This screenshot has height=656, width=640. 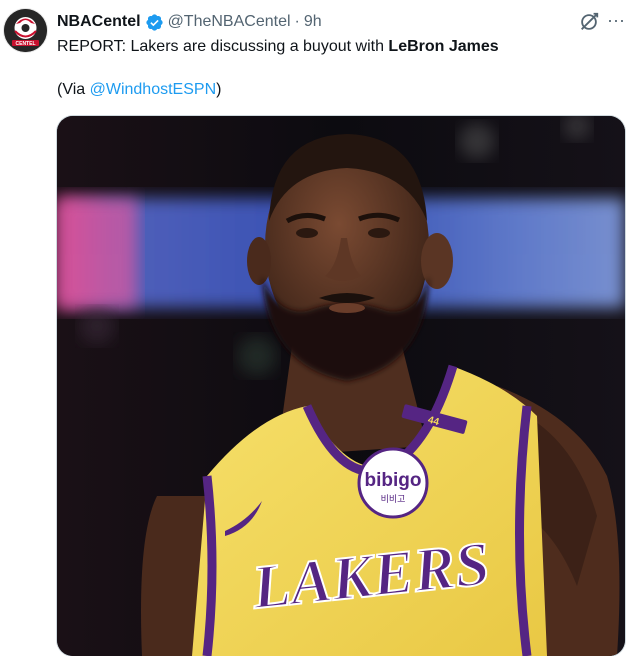 What do you see at coordinates (153, 89) in the screenshot?
I see `mention-link: @WindhostESPN` at bounding box center [153, 89].